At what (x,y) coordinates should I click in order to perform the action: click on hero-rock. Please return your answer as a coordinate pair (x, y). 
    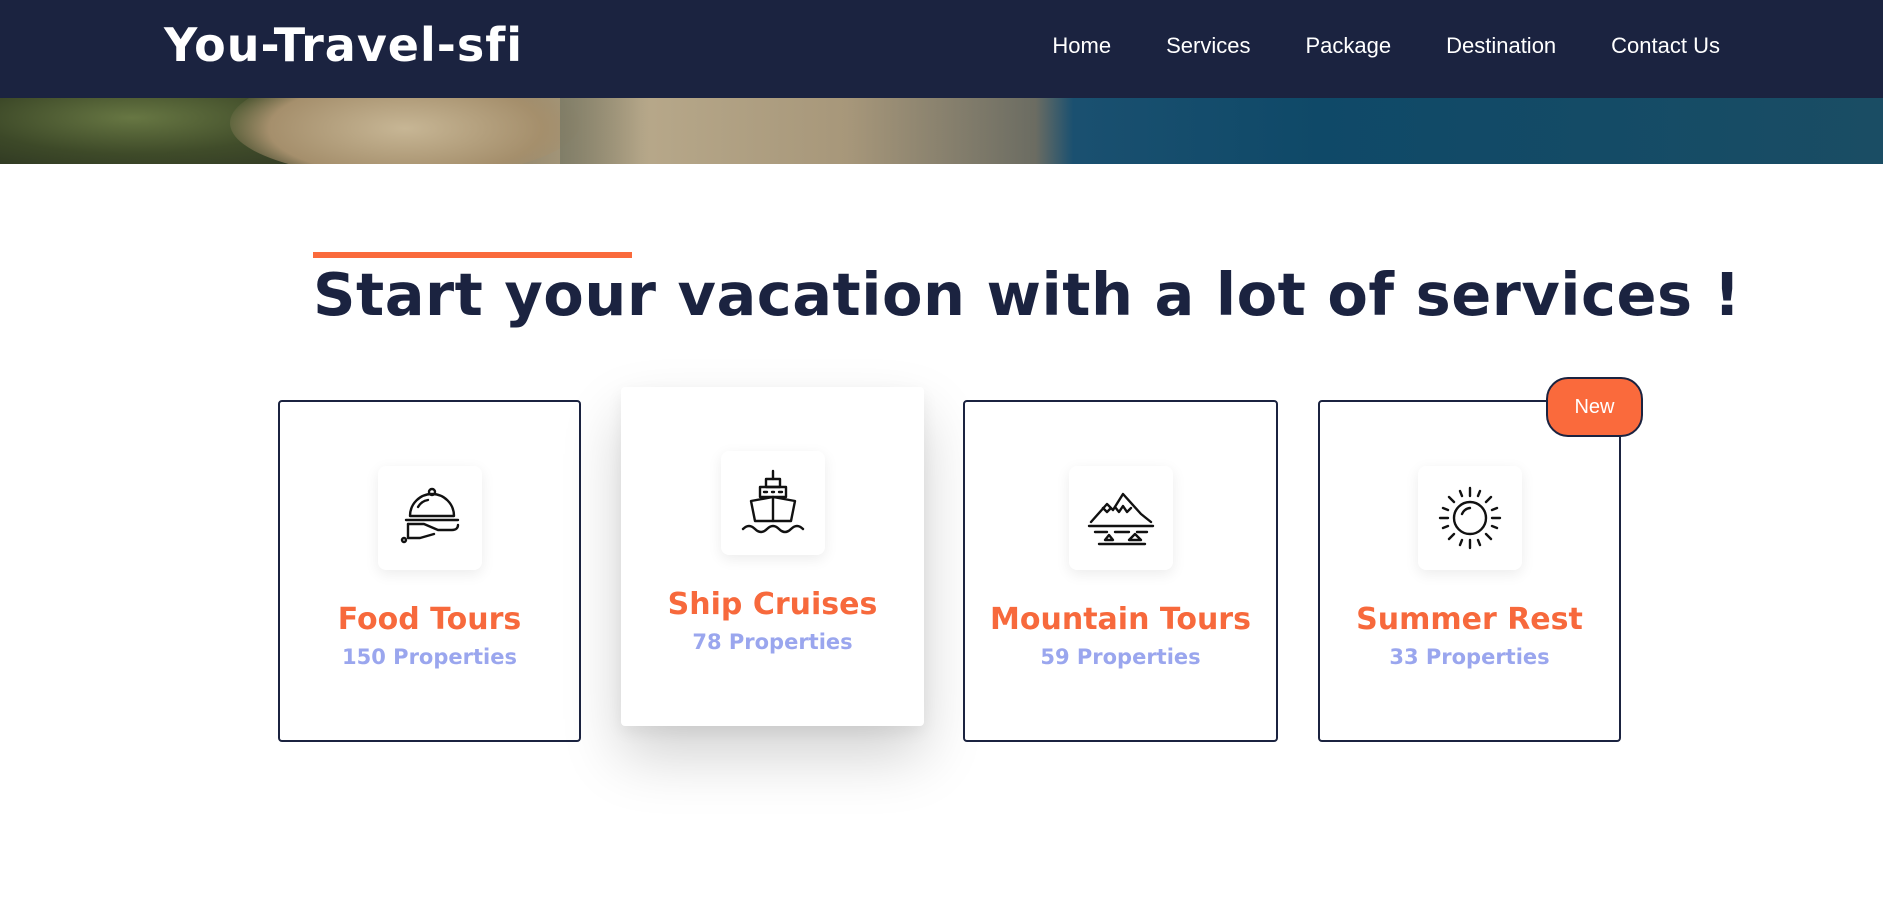
    Looking at the image, I should click on (405, 131).